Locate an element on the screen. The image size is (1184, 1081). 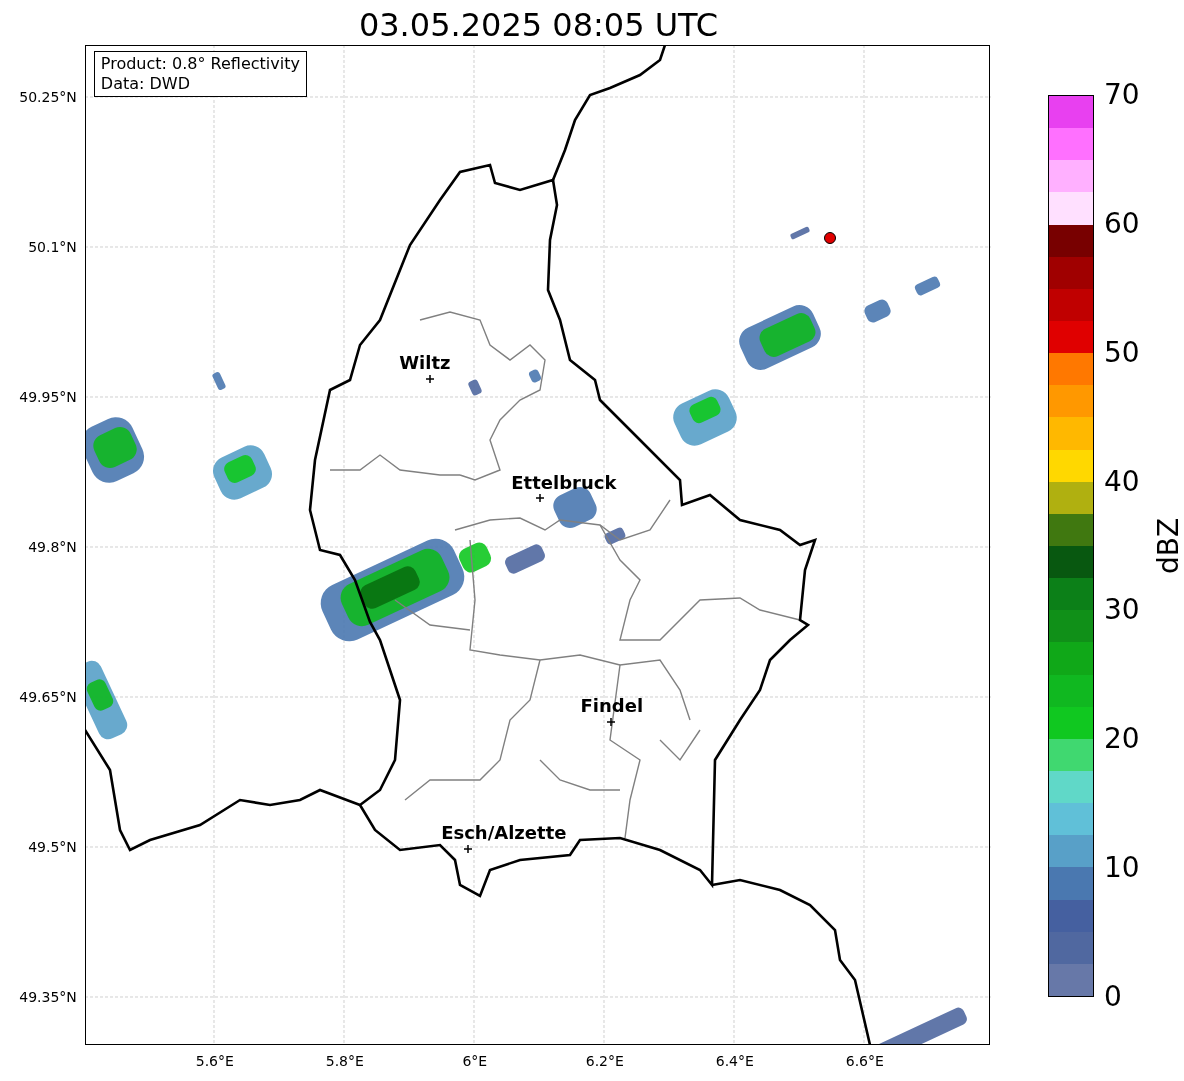
longitude-tick-label: 6.6°E is located at coordinates (864, 1061).